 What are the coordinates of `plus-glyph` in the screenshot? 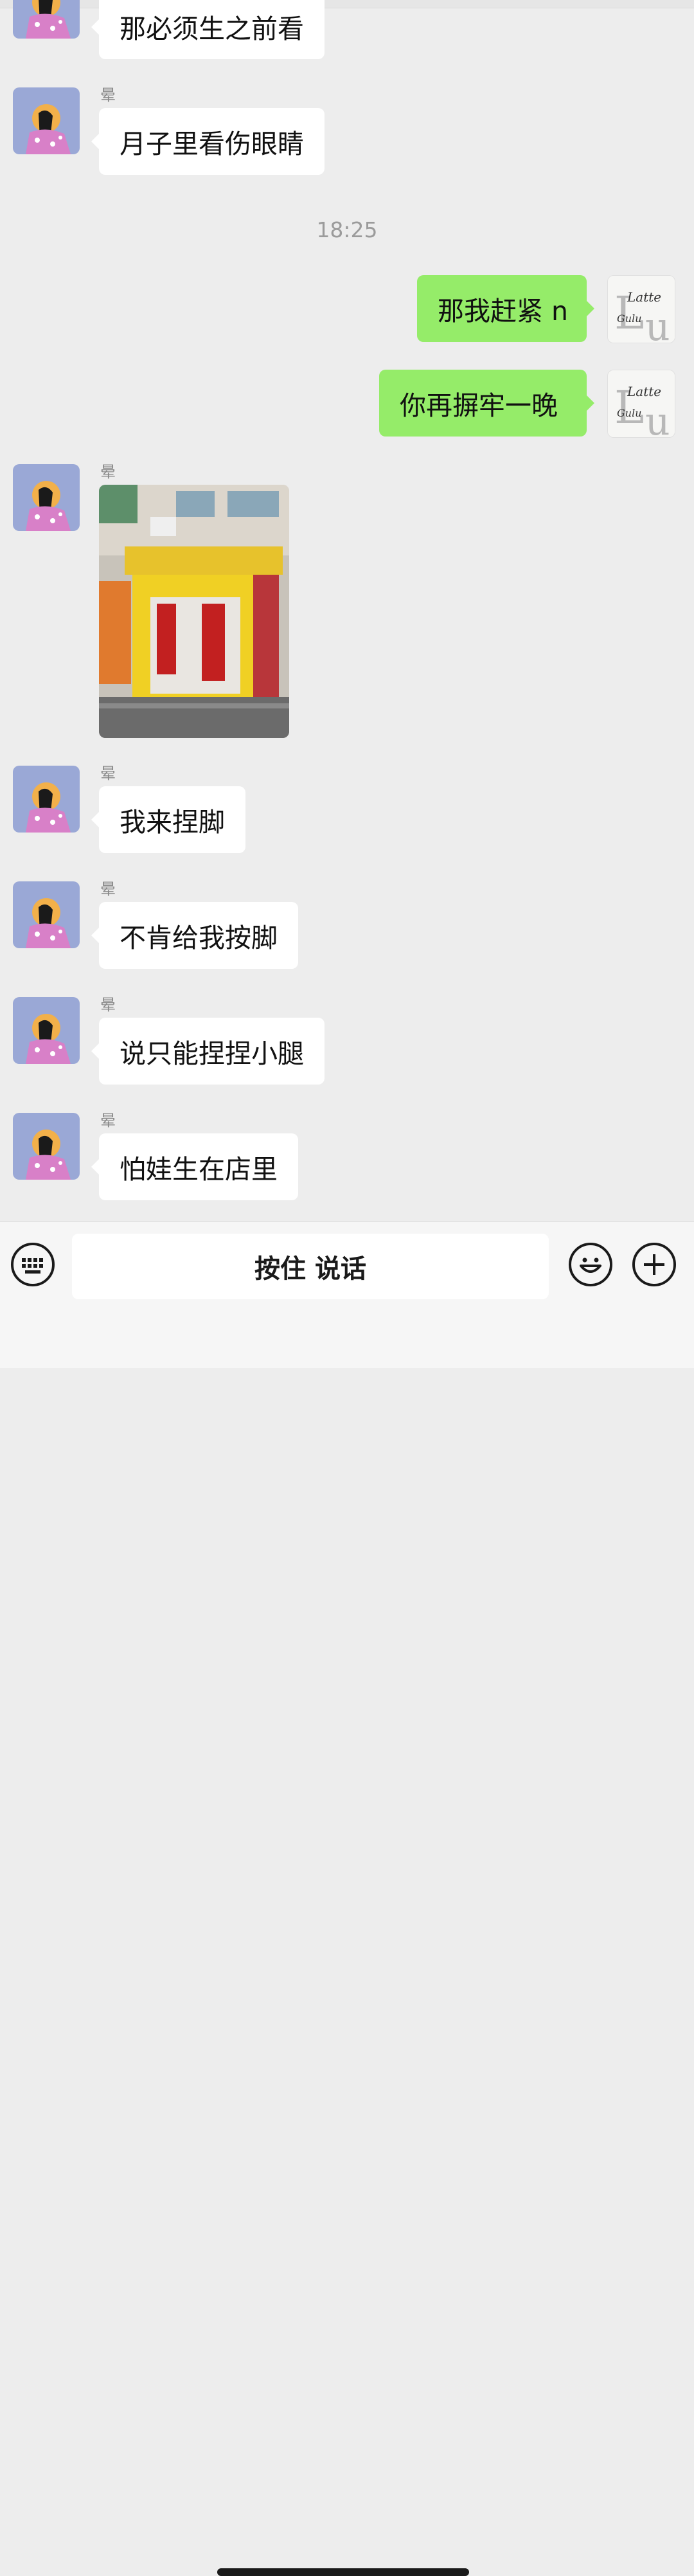 It's located at (654, 1264).